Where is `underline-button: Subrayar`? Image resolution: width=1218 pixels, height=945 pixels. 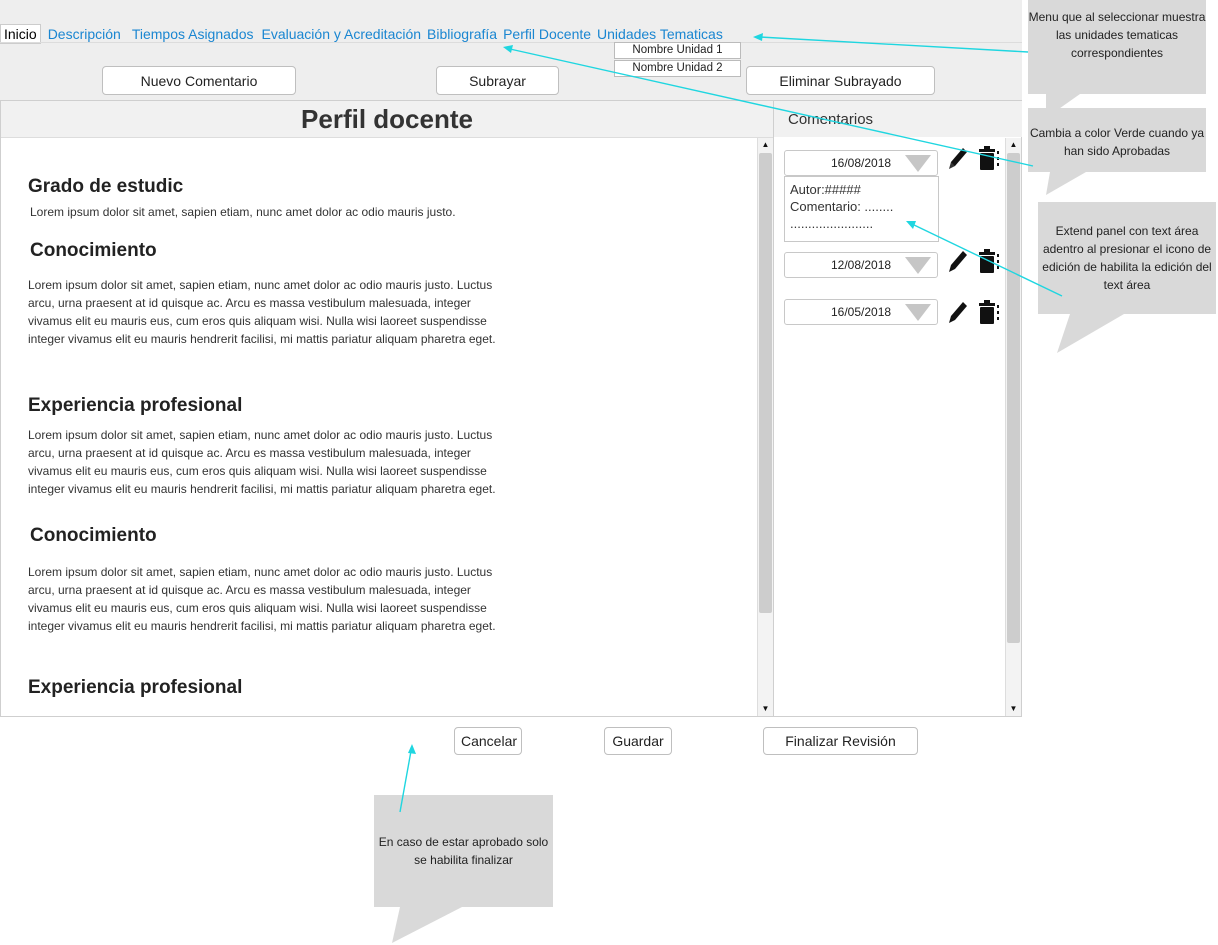
underline-button: Subrayar is located at coordinates (497, 80).